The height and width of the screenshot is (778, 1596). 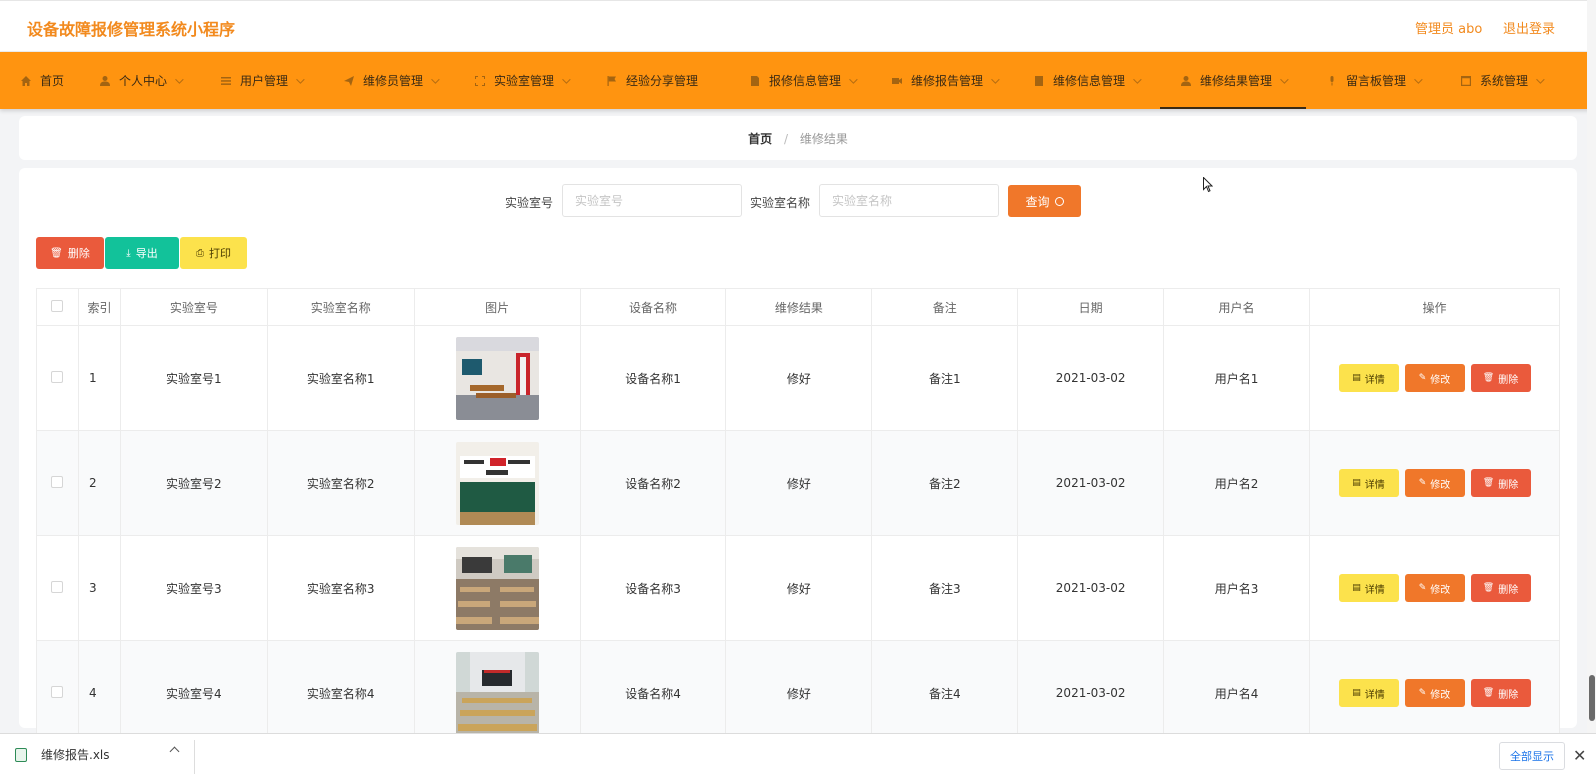 I want to click on nav-item-experience: 经验分享管理, so click(x=652, y=80).